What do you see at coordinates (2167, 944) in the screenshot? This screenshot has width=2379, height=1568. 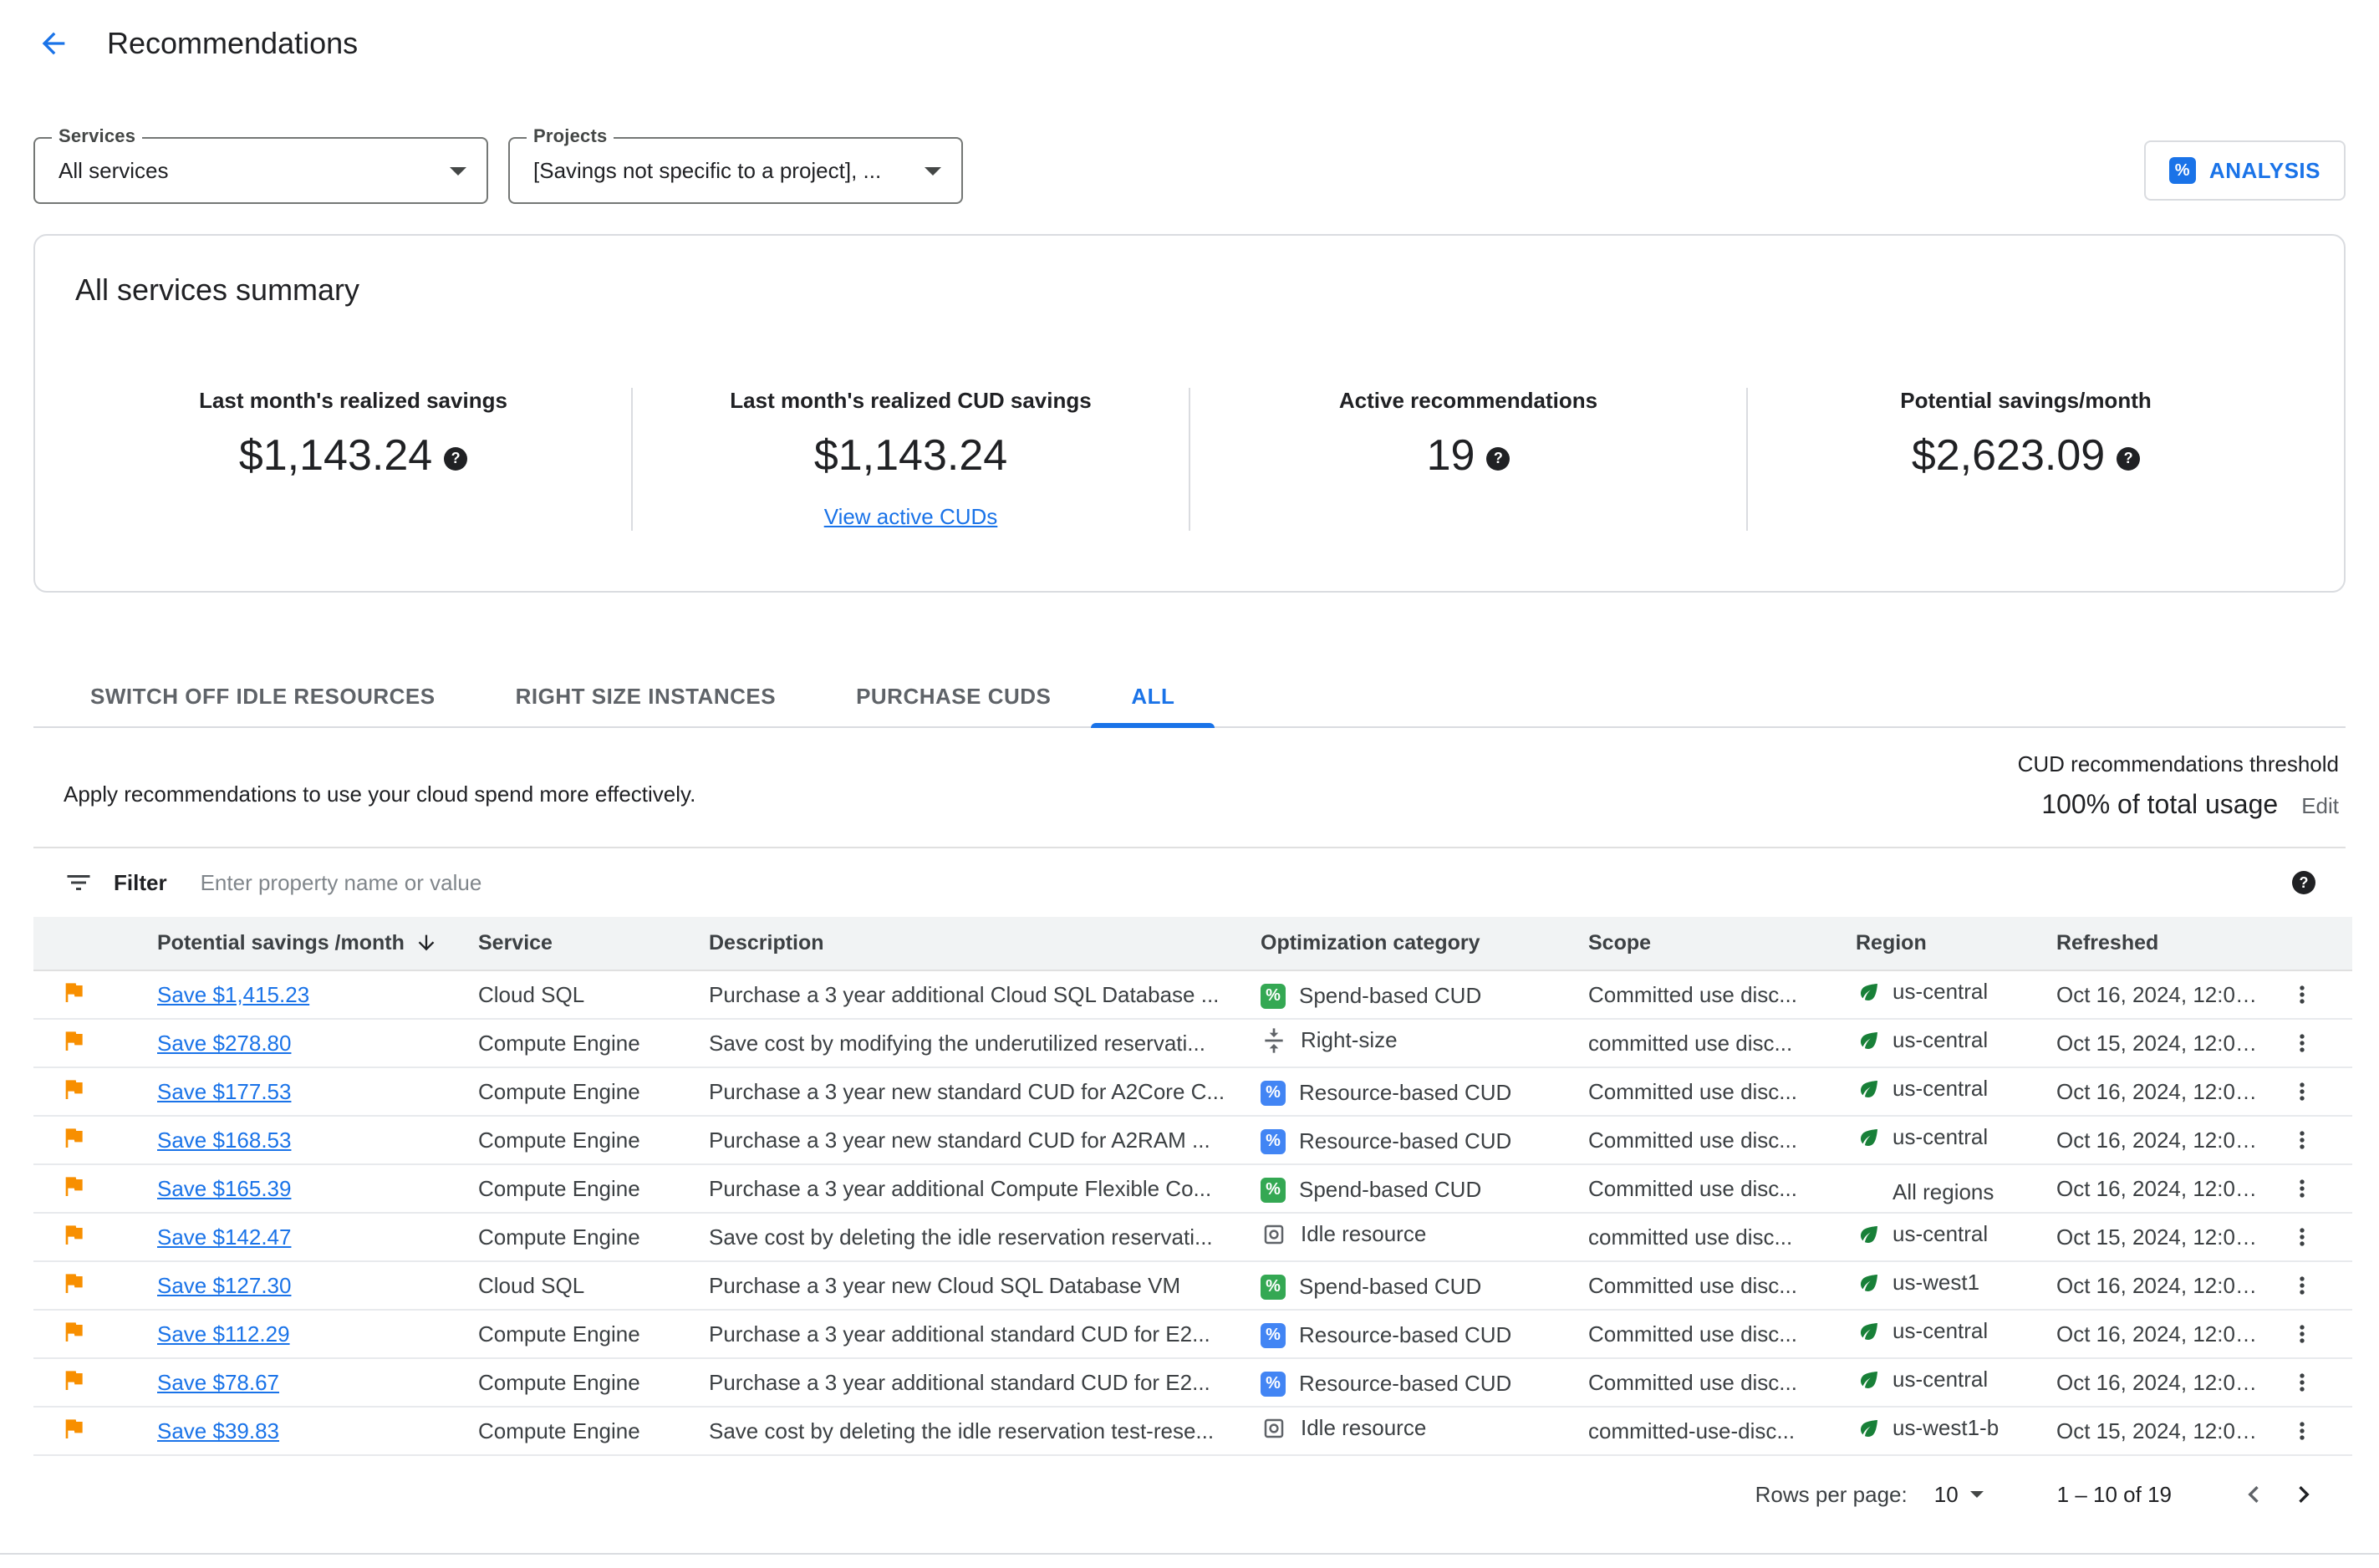 I see `column-refreshed: Refreshed` at bounding box center [2167, 944].